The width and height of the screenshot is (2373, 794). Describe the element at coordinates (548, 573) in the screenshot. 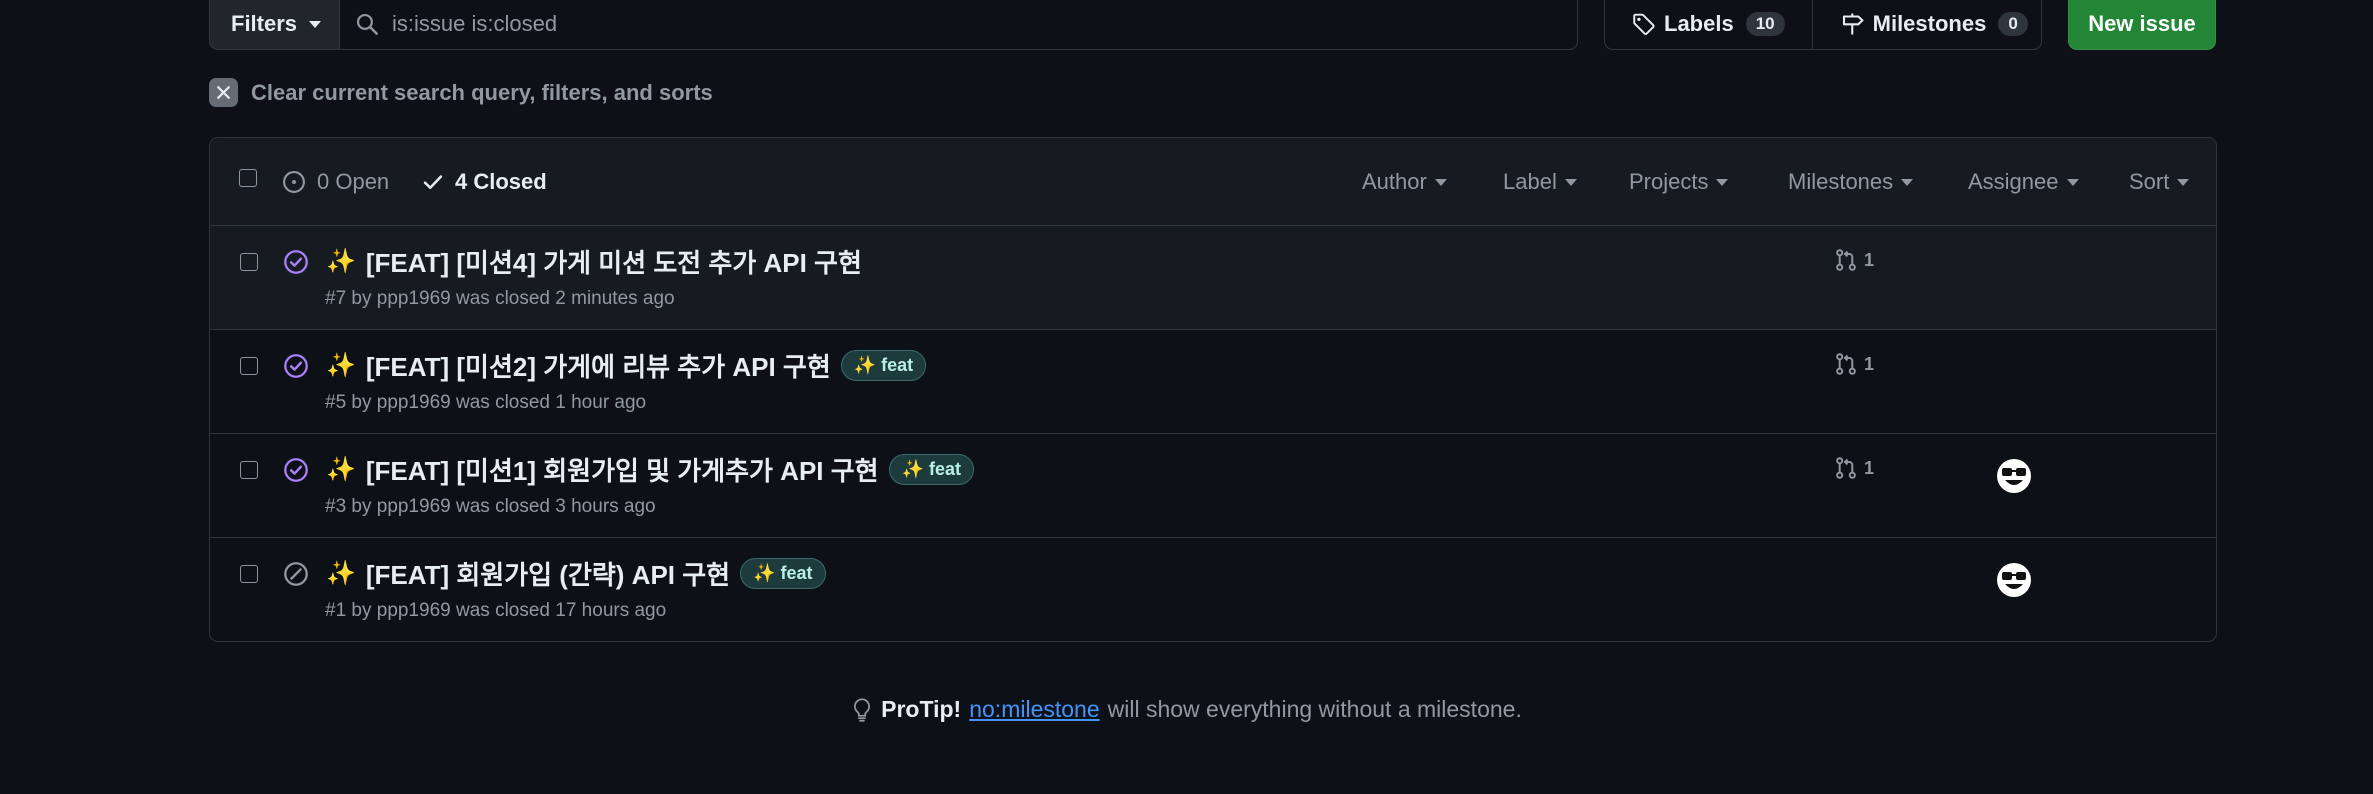

I see `issue-title-link: [FEAT] 회원가입 (간략) API 구현` at that location.